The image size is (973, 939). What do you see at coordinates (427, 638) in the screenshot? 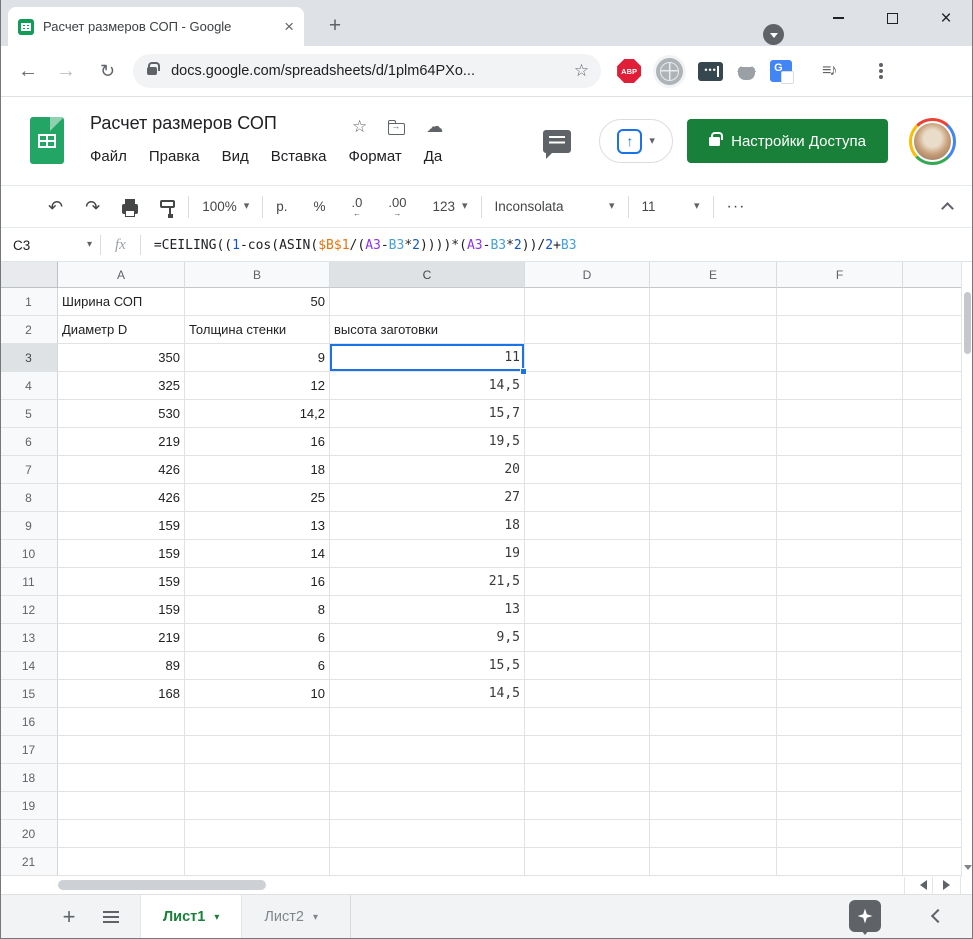
I see `cell-C13: 9,5` at bounding box center [427, 638].